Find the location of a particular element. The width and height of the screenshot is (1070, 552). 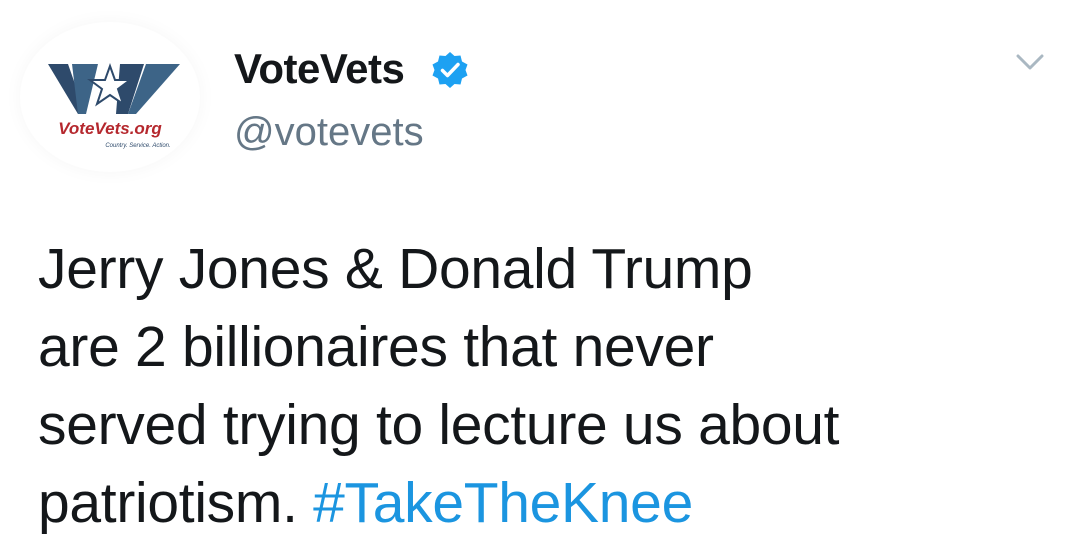

logo-wordmark: VoteVets.org is located at coordinates (110, 128).